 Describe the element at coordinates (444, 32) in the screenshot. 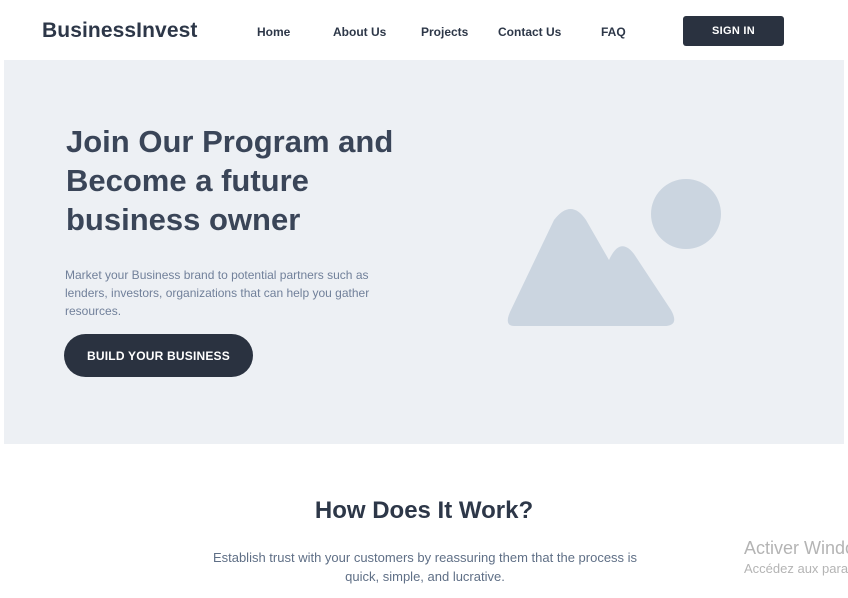

I see `nav-link-projects: Projects` at that location.